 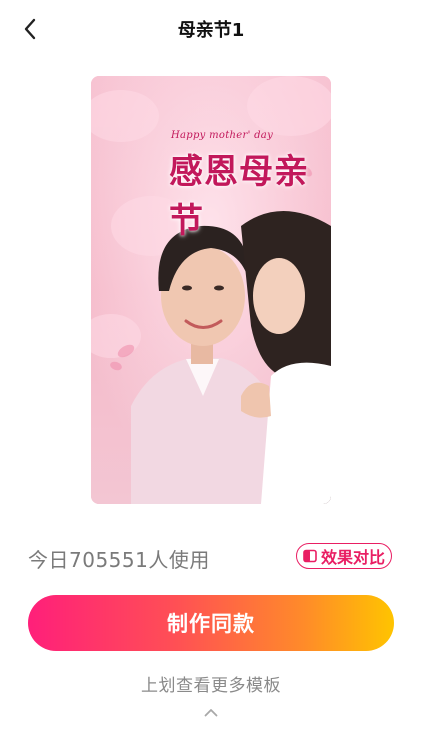 I want to click on chevron-up-icon, so click(x=211, y=712).